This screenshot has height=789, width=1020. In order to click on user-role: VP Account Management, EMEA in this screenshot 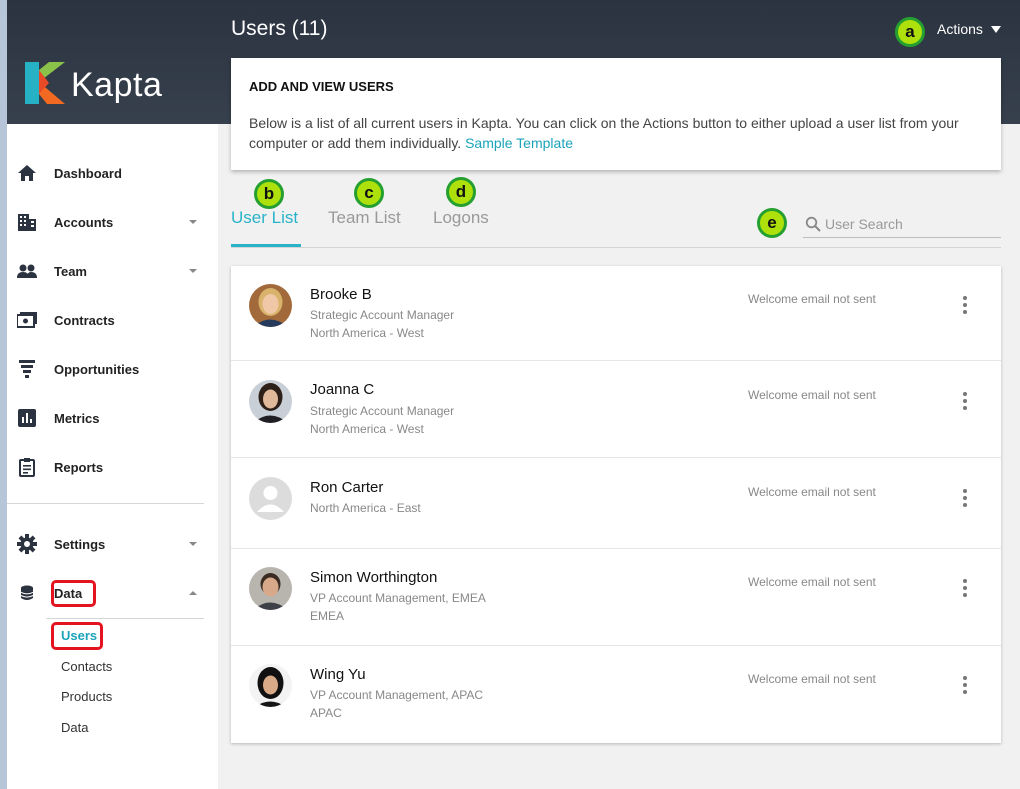, I will do `click(398, 598)`.